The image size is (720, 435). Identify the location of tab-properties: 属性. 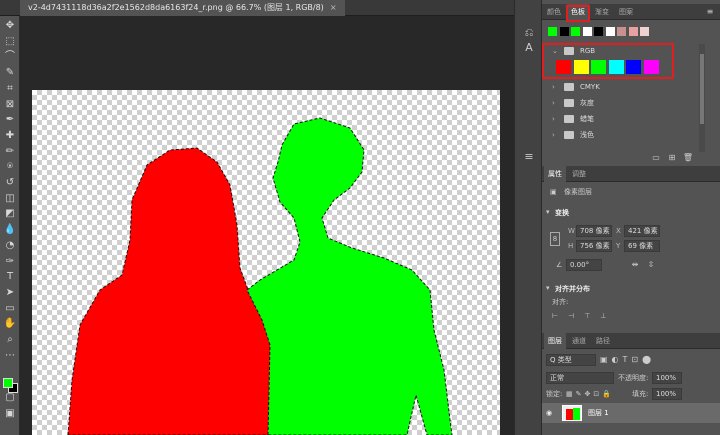
(555, 174).